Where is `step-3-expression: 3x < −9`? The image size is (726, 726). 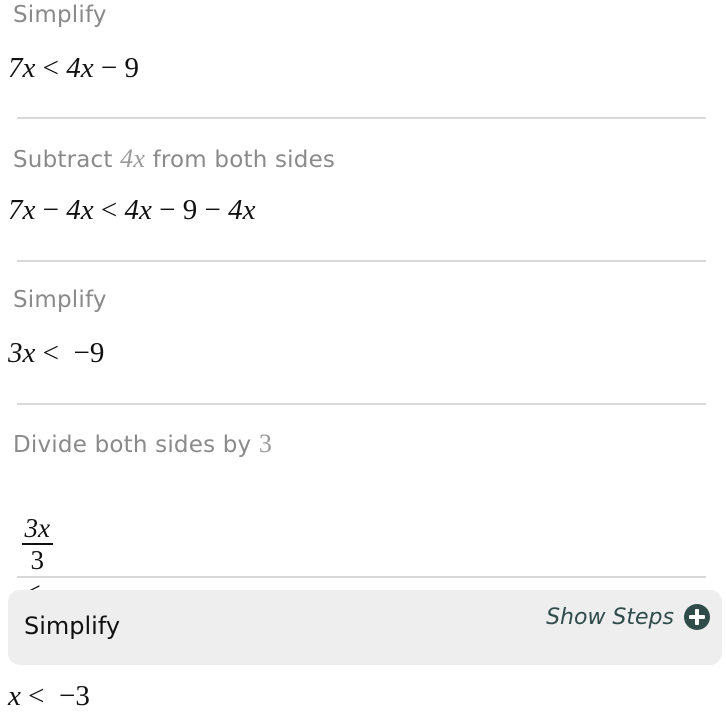
step-3-expression: 3x < −9 is located at coordinates (56, 353).